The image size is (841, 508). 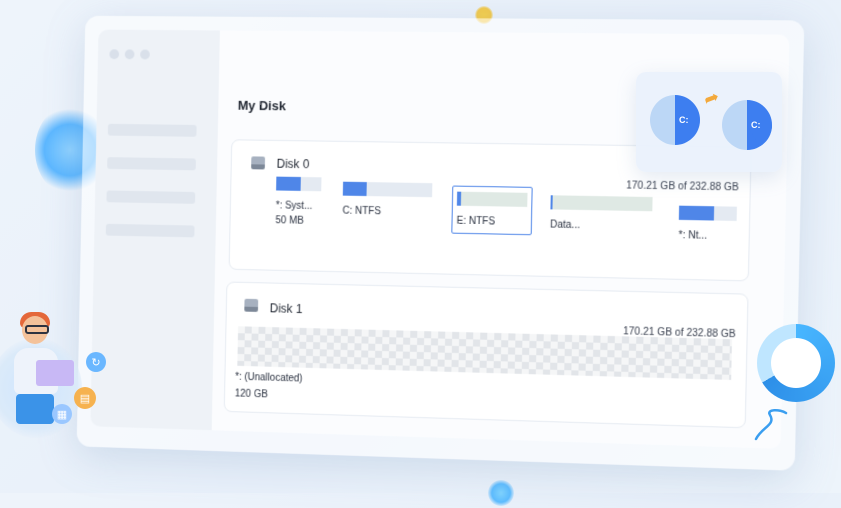 I want to click on partition-c: C: NTFS, so click(x=387, y=200).